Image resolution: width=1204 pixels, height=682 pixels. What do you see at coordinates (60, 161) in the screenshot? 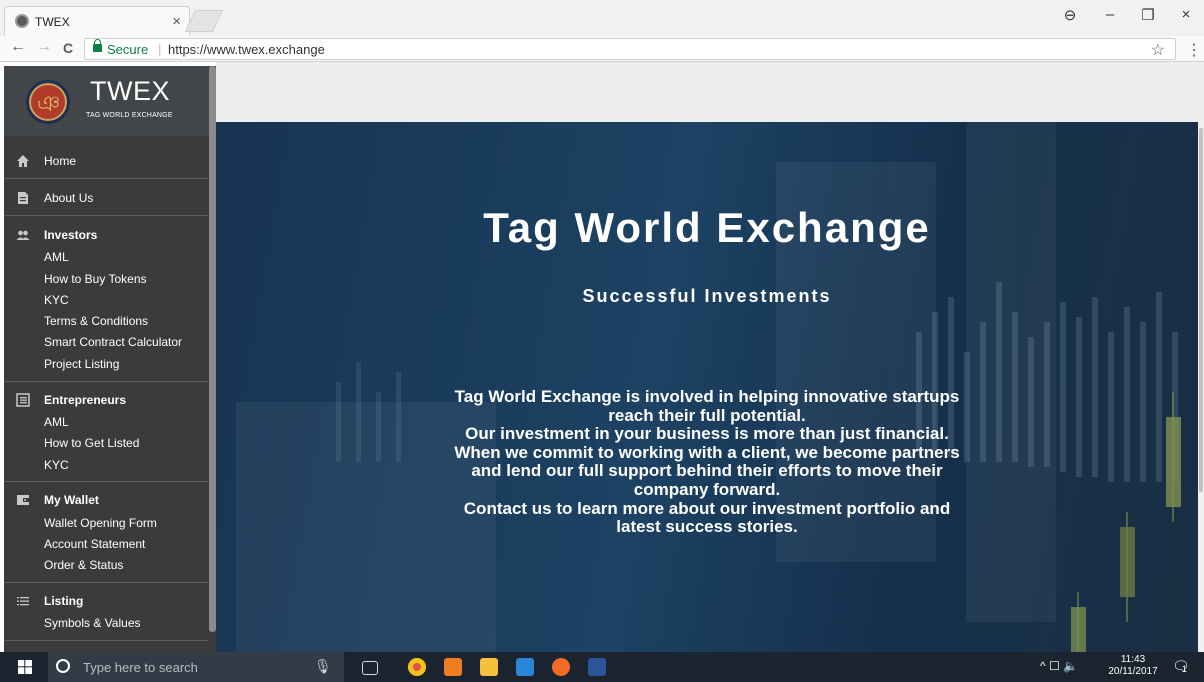
I see `sidebar-item-label: Home` at bounding box center [60, 161].